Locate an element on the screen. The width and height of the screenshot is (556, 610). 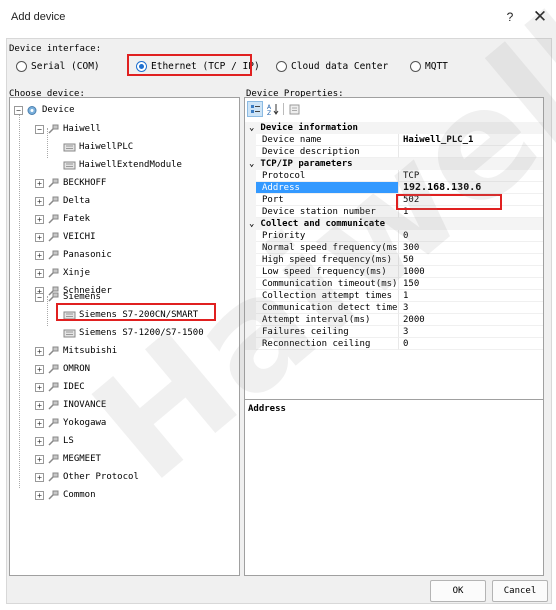
property-value: 150 is located at coordinates (470, 284).